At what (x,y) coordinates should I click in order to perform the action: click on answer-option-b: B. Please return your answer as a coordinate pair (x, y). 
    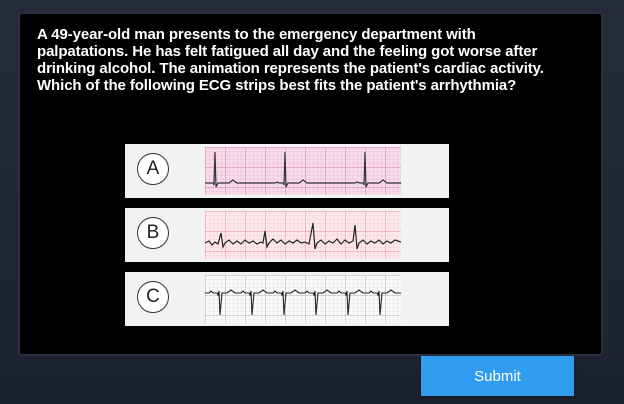
    Looking at the image, I should click on (287, 235).